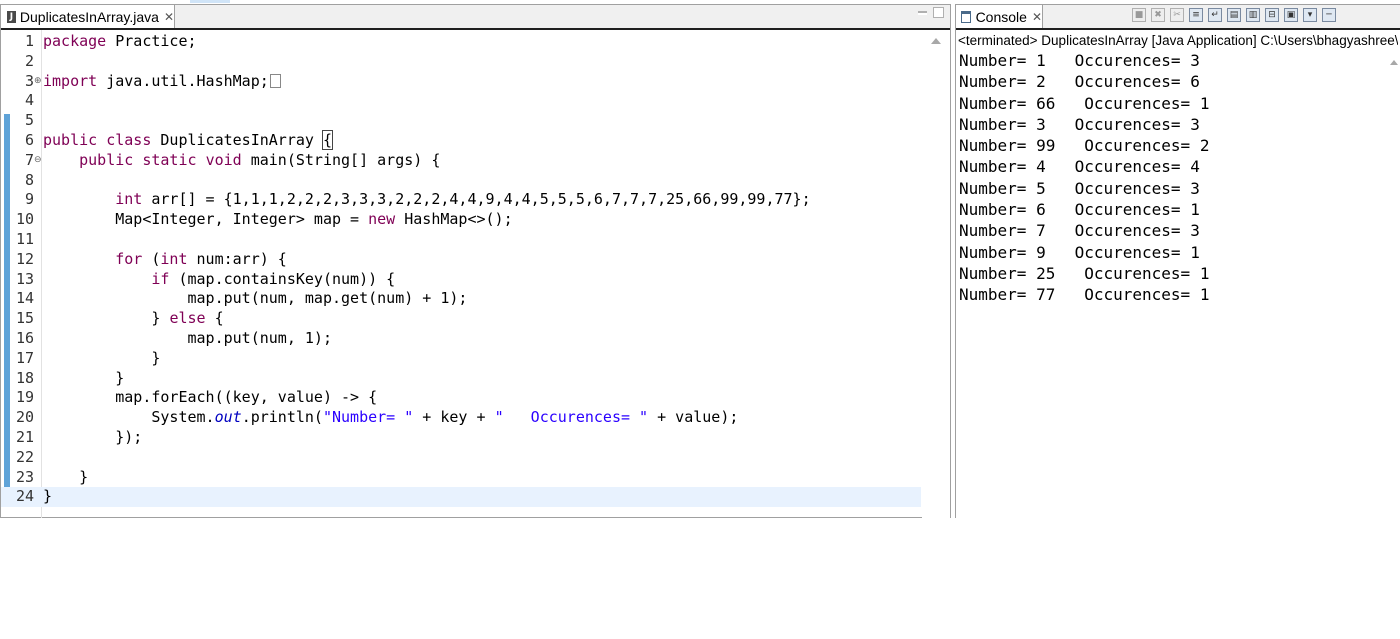  What do you see at coordinates (1291, 15) in the screenshot?
I see `display-console-icon: ▣` at bounding box center [1291, 15].